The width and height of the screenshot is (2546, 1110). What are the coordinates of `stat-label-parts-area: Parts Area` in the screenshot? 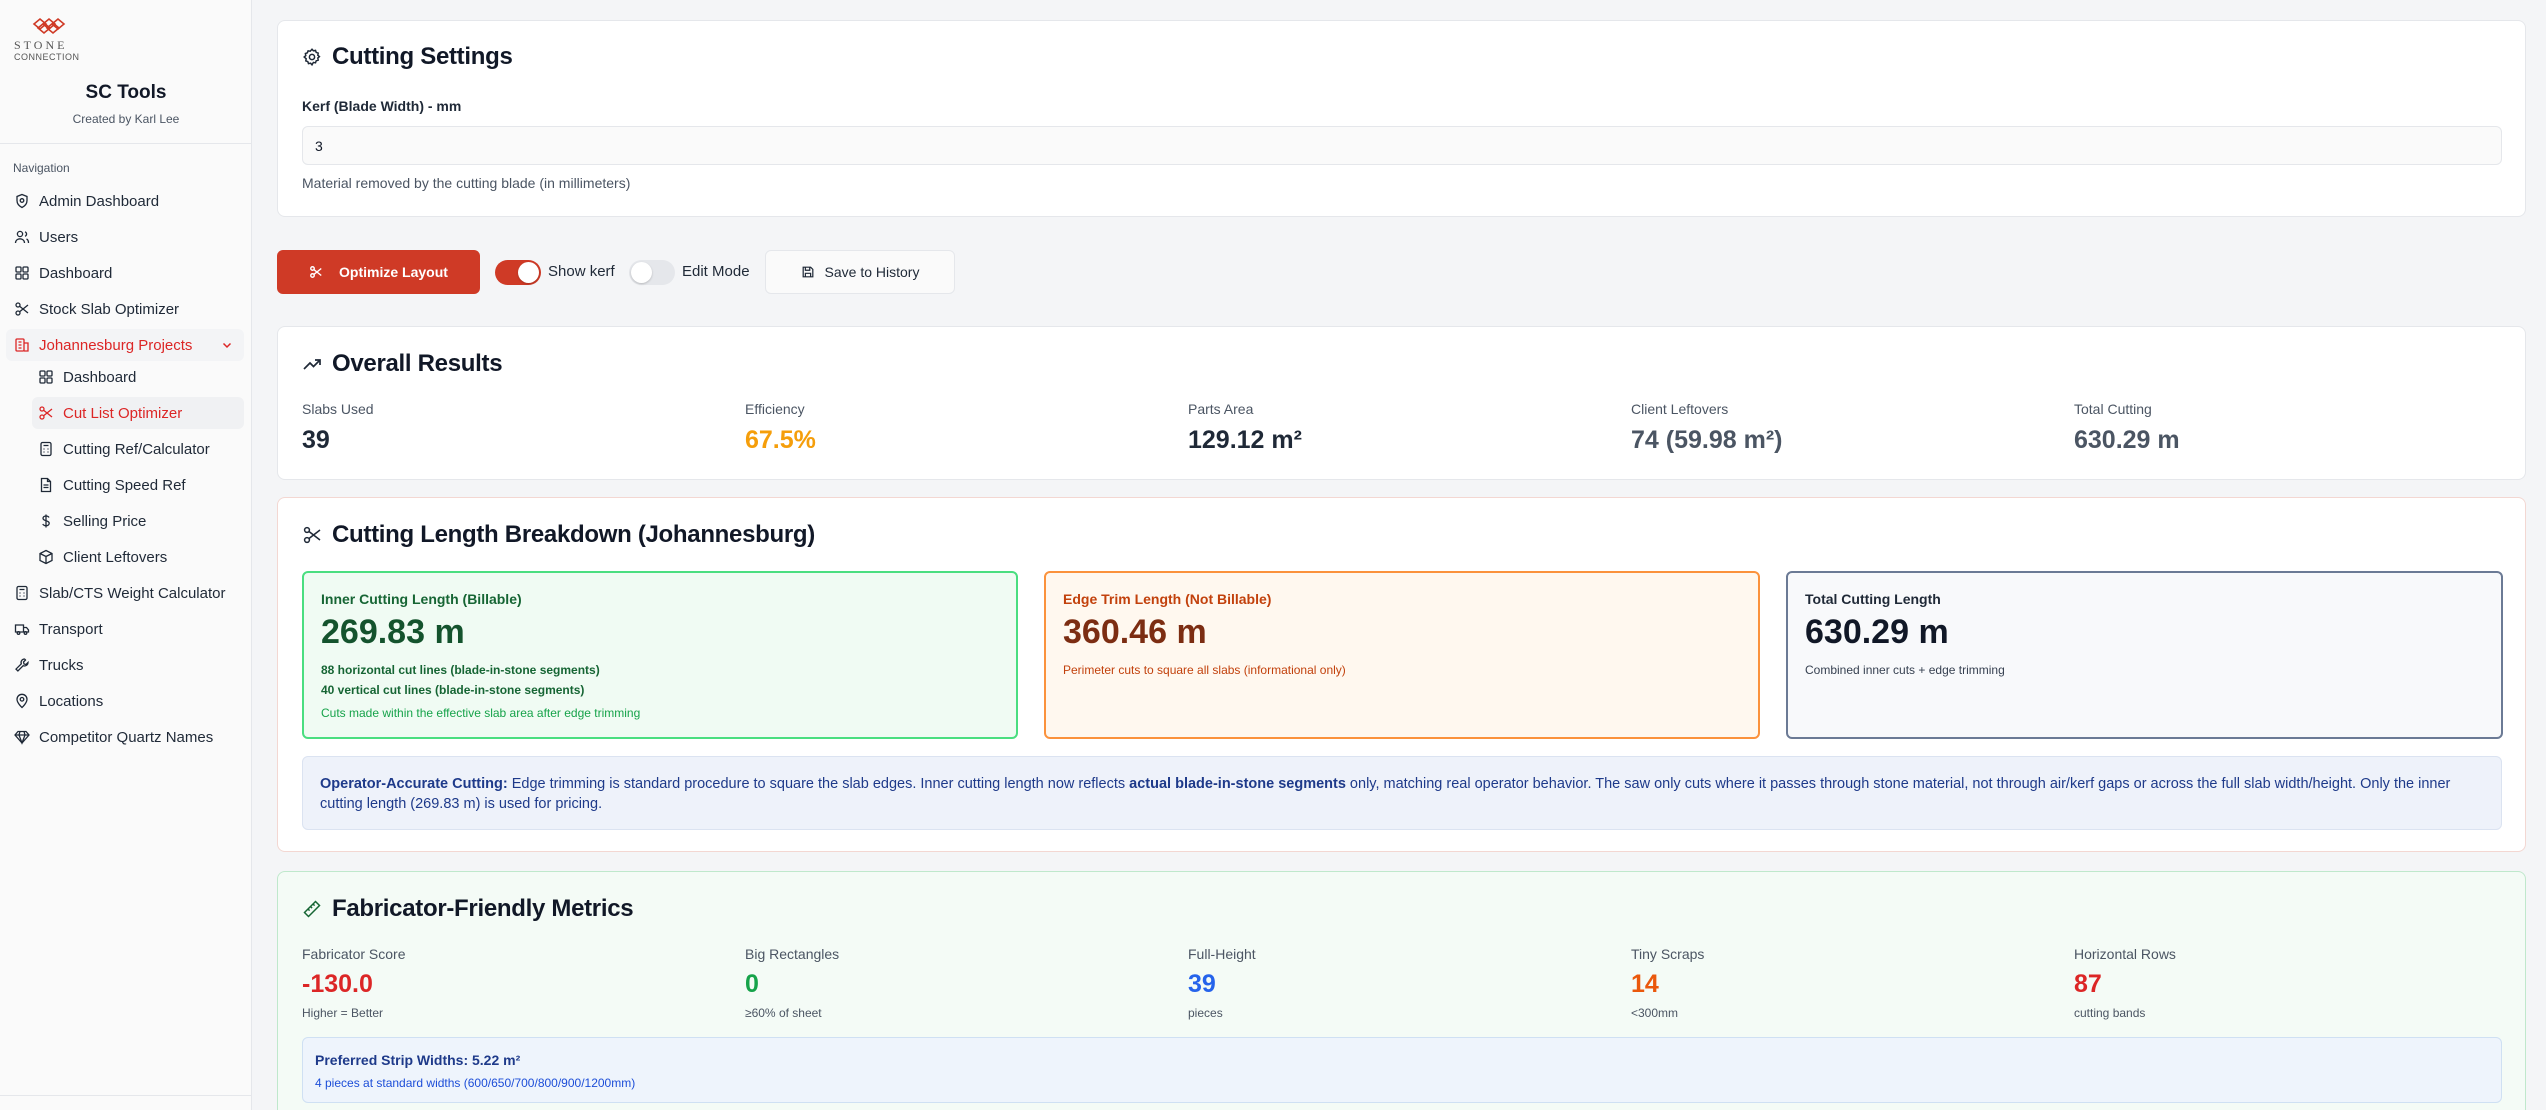 It's located at (1221, 409).